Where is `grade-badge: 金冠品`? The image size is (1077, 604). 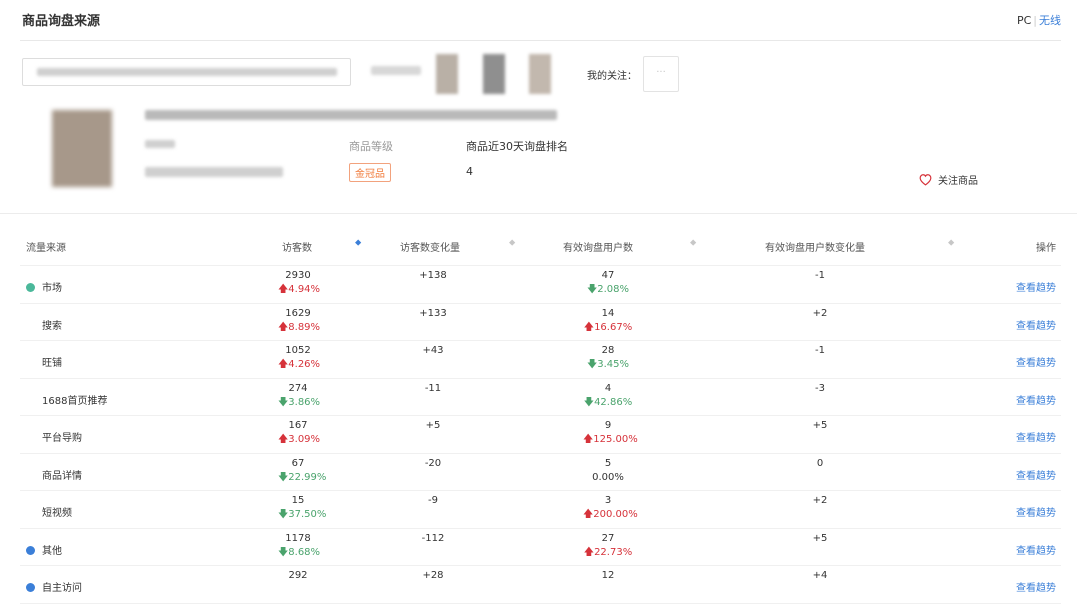
grade-badge: 金冠品 is located at coordinates (370, 172).